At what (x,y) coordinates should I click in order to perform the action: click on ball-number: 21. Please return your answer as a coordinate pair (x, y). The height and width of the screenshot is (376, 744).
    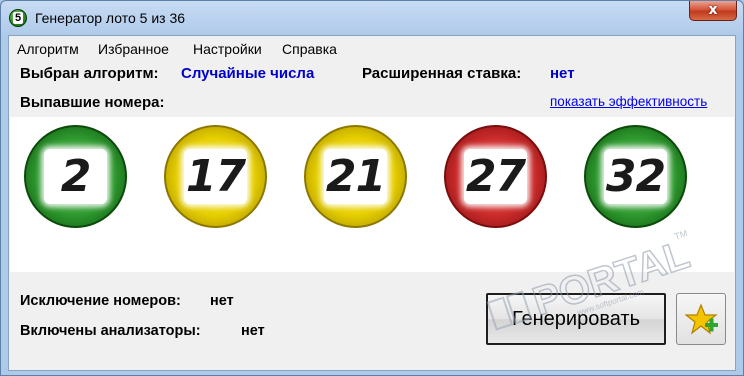
    Looking at the image, I should click on (355, 176).